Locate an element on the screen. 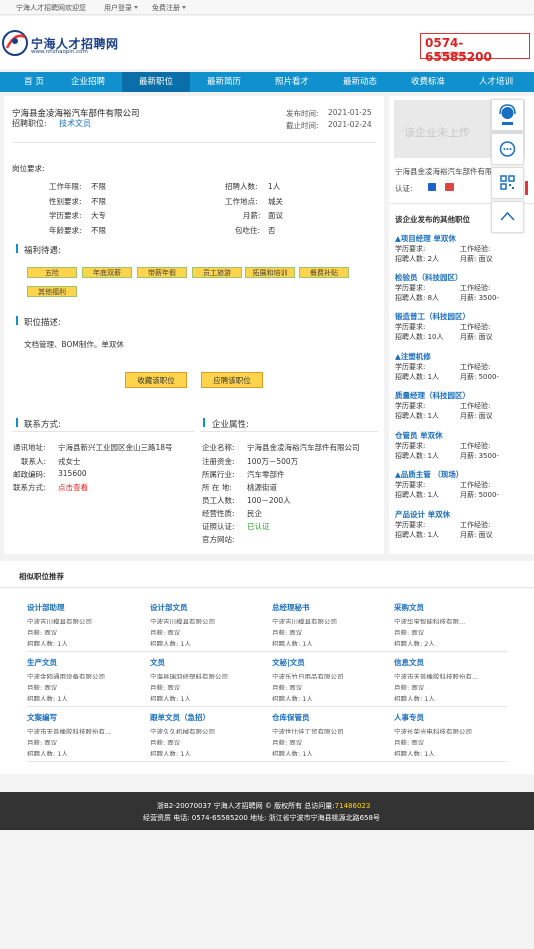  contact-label: 联系人: is located at coordinates (34, 461).